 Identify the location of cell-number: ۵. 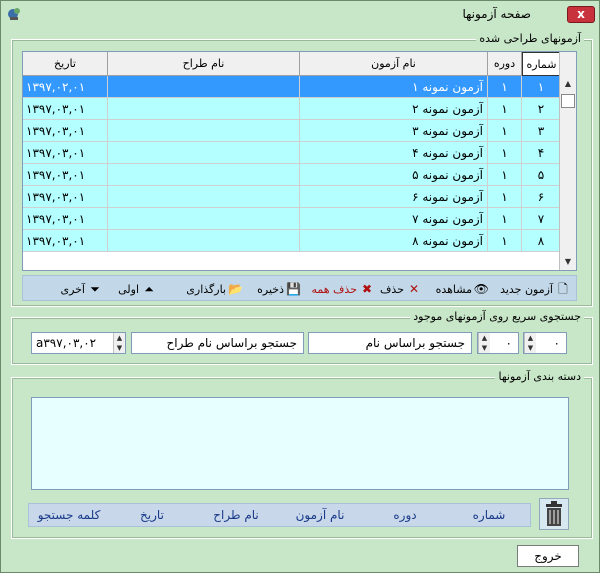
(541, 175).